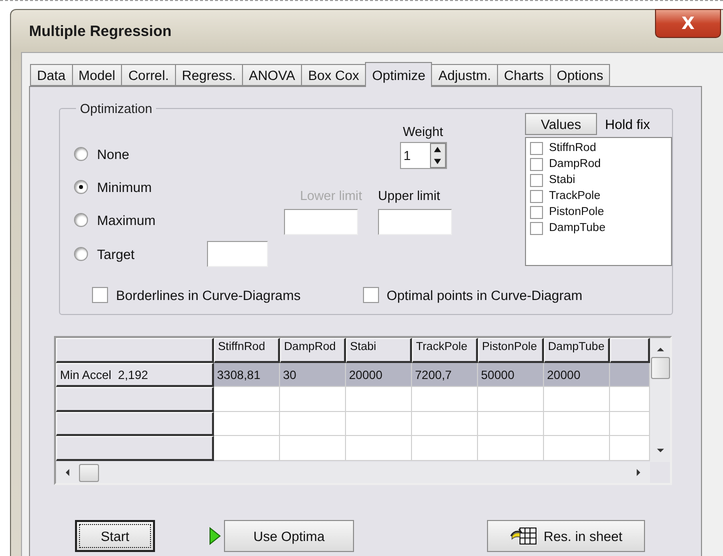 The width and height of the screenshot is (723, 556). Describe the element at coordinates (398, 74) in the screenshot. I see `tab: Optimize` at that location.